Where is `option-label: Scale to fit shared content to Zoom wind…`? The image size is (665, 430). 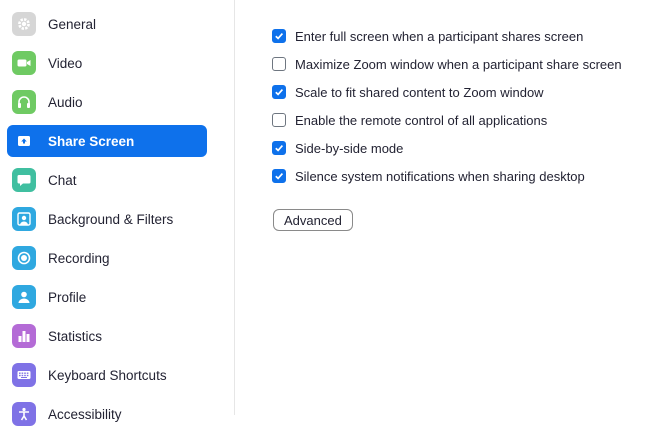 option-label: Scale to fit shared content to Zoom wind… is located at coordinates (419, 92).